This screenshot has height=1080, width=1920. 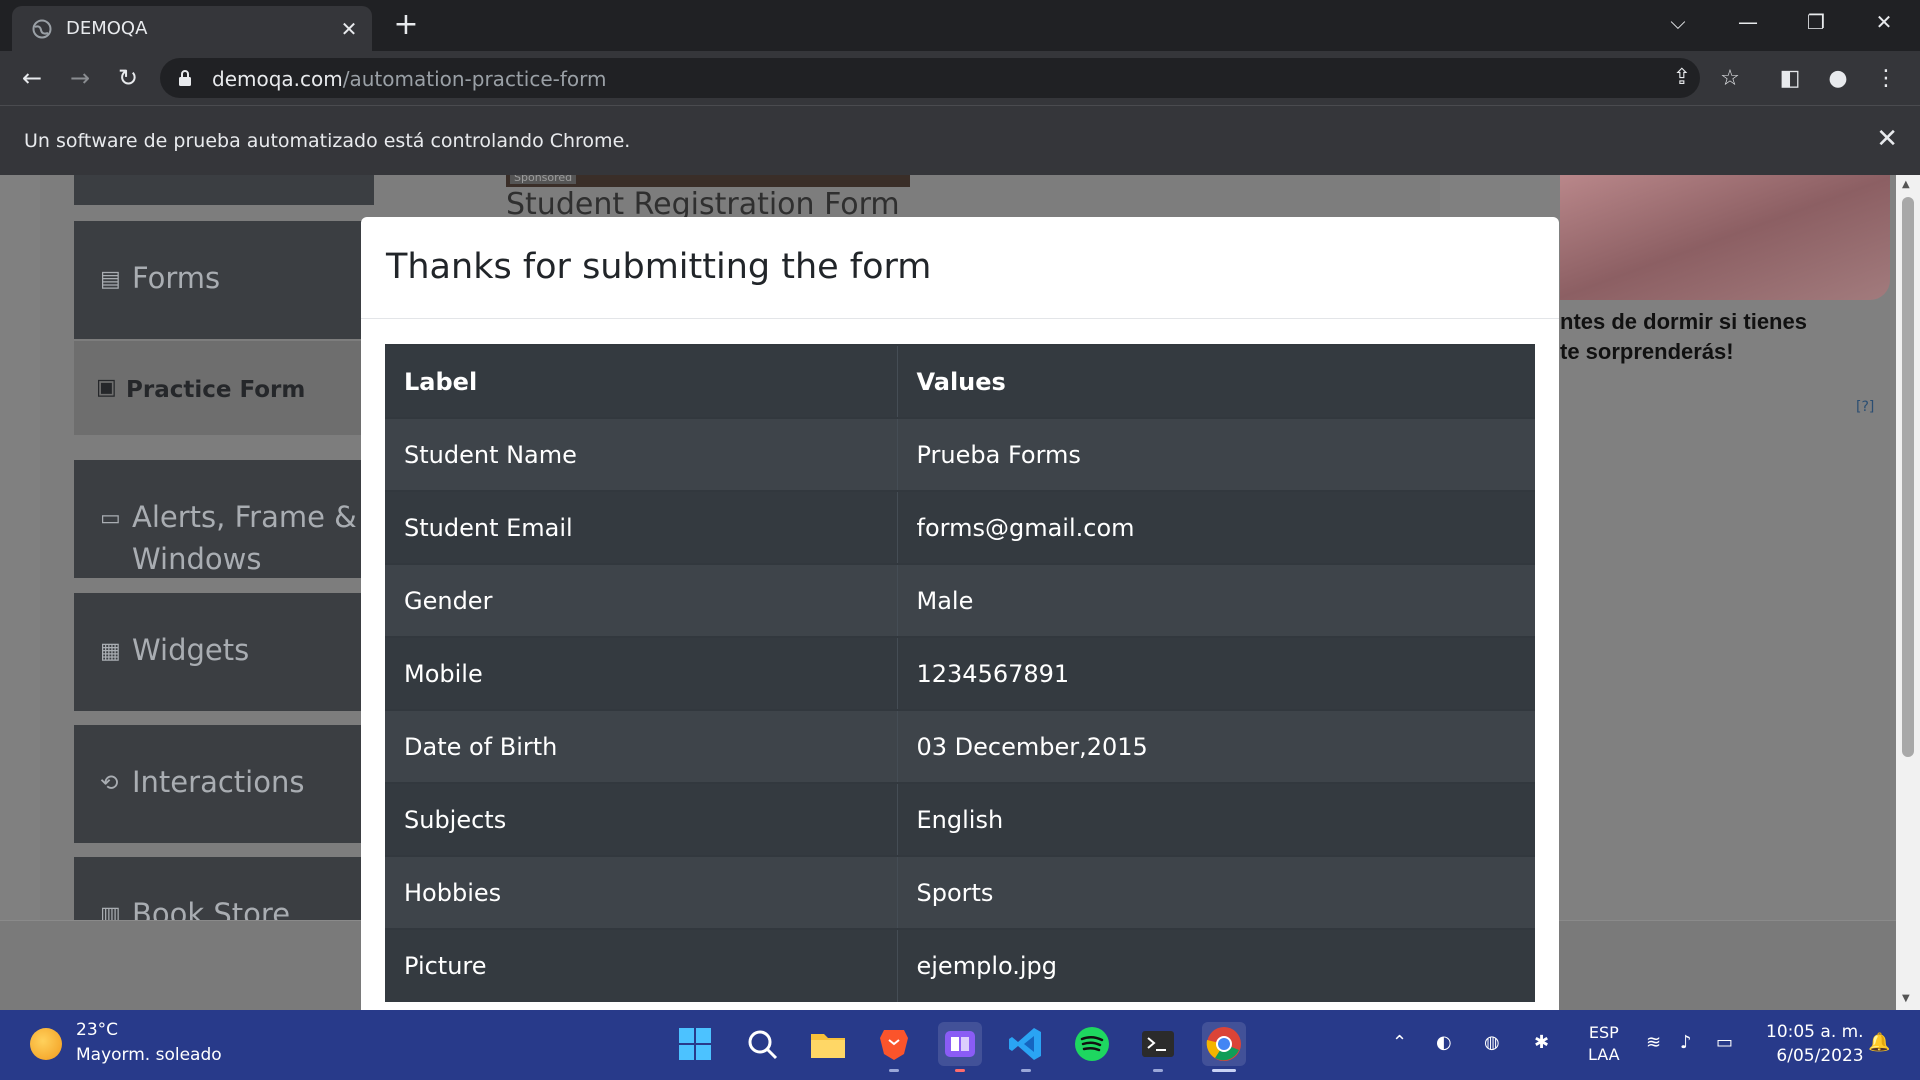 I want to click on side-panel-icon: ◧, so click(x=1790, y=79).